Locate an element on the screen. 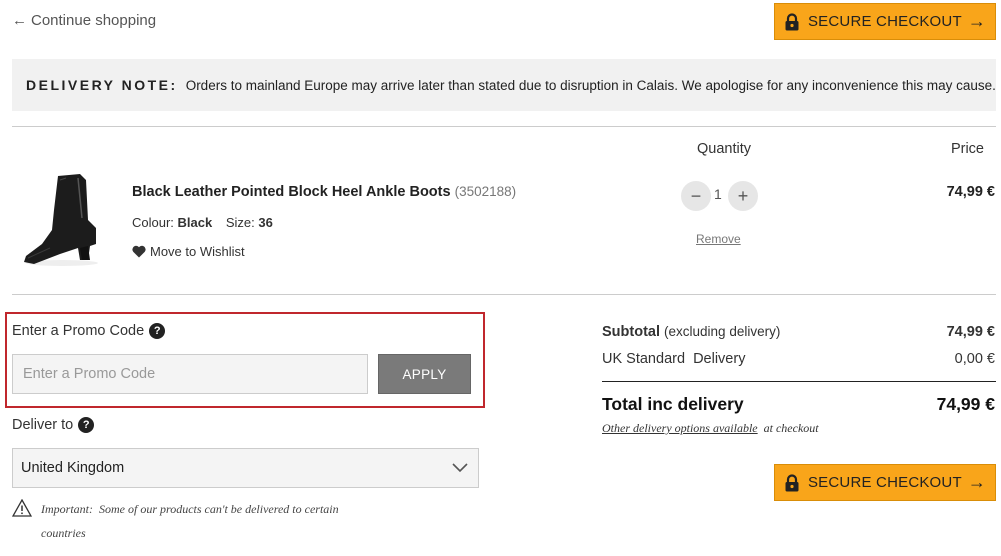 The height and width of the screenshot is (556, 1001). promo-code-heading: Enter a Promo Code ? is located at coordinates (89, 331).